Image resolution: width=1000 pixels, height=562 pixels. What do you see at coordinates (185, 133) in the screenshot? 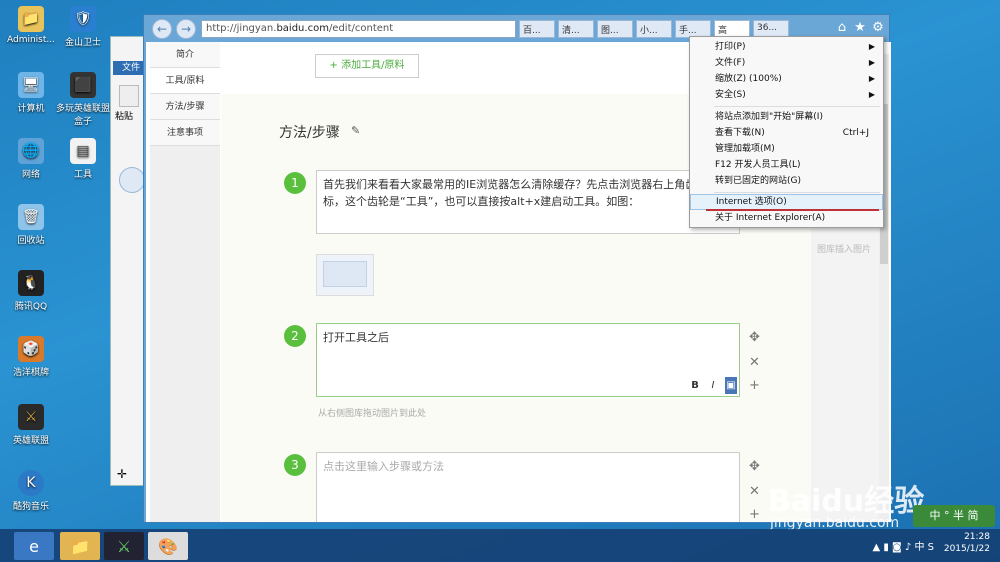
I see `sidebar-item-notes: 注意事项` at bounding box center [185, 133].